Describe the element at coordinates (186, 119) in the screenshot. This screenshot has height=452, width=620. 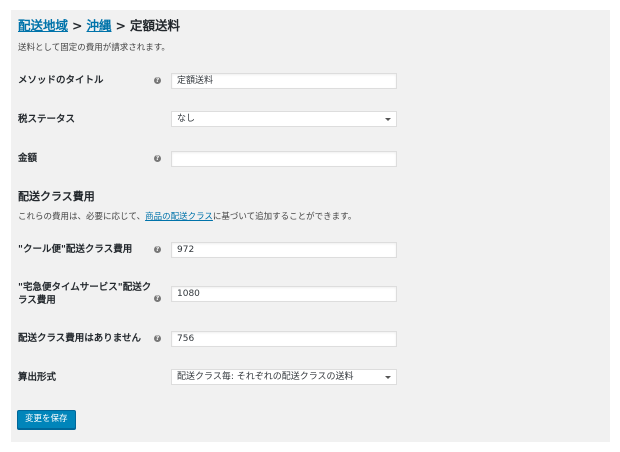
I see `tax-status-value: なし` at that location.